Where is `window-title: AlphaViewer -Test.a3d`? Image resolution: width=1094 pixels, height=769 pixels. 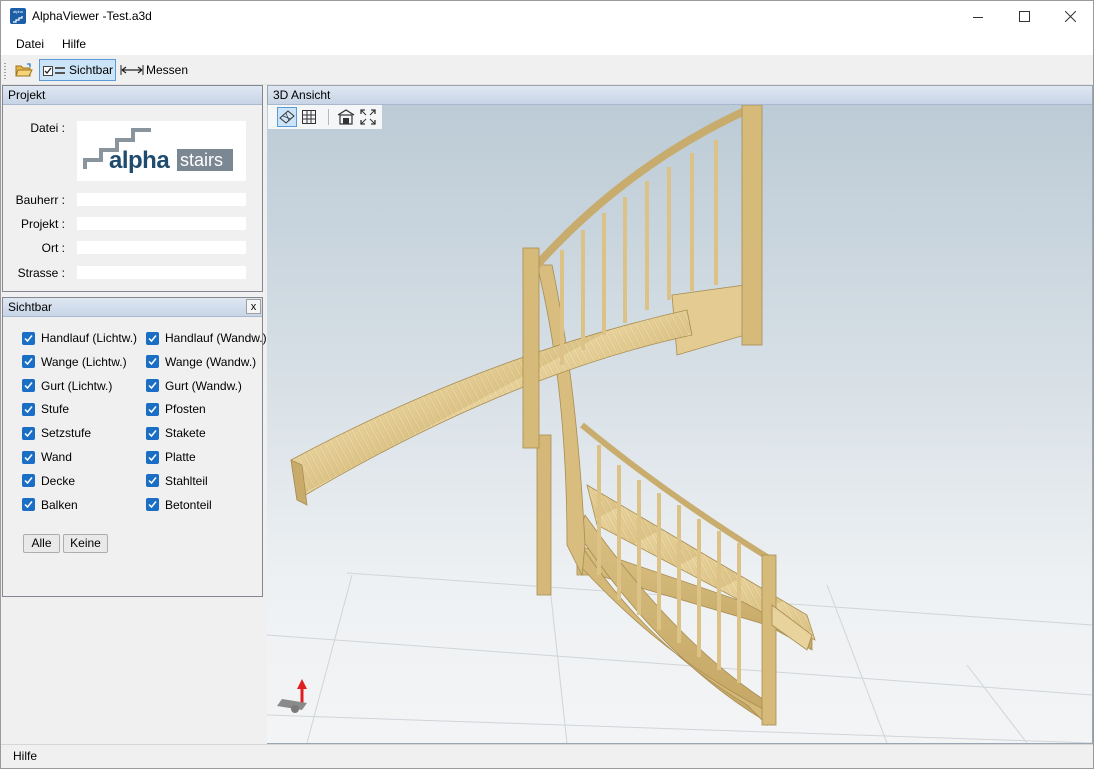 window-title: AlphaViewer -Test.a3d is located at coordinates (92, 16).